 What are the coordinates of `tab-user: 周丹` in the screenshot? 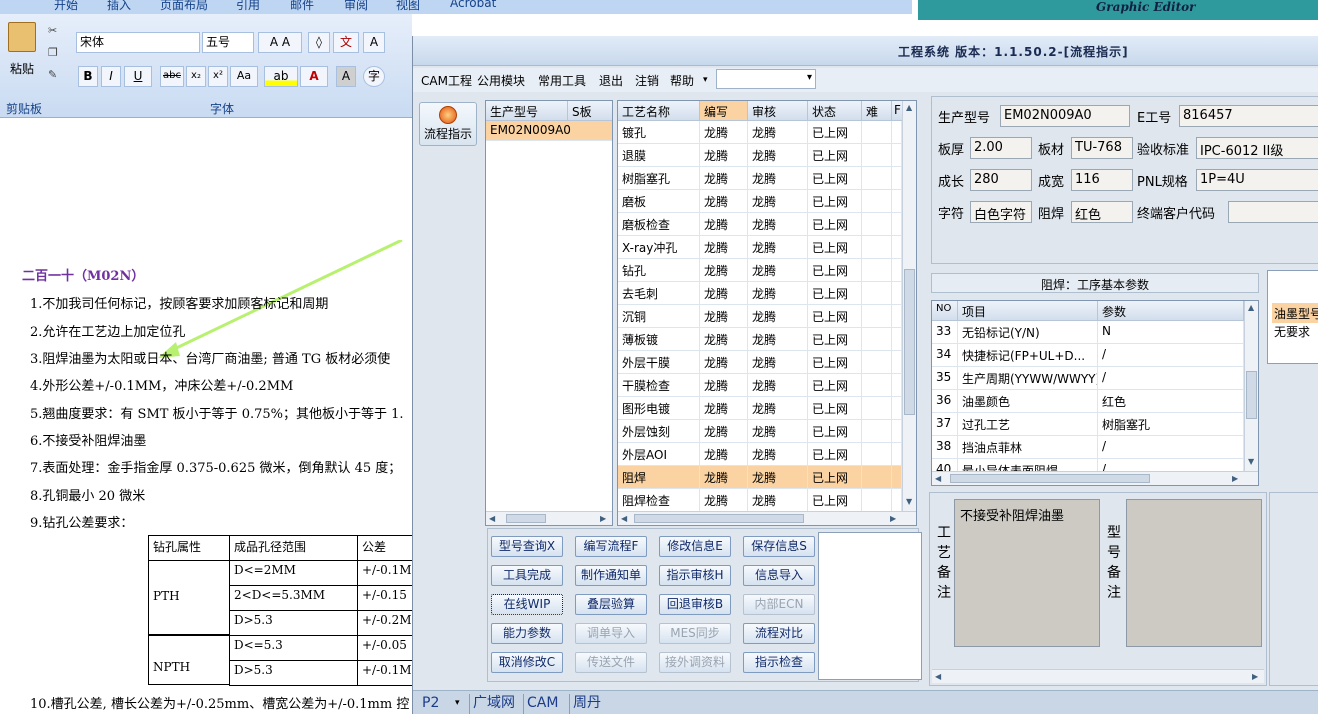 It's located at (586, 704).